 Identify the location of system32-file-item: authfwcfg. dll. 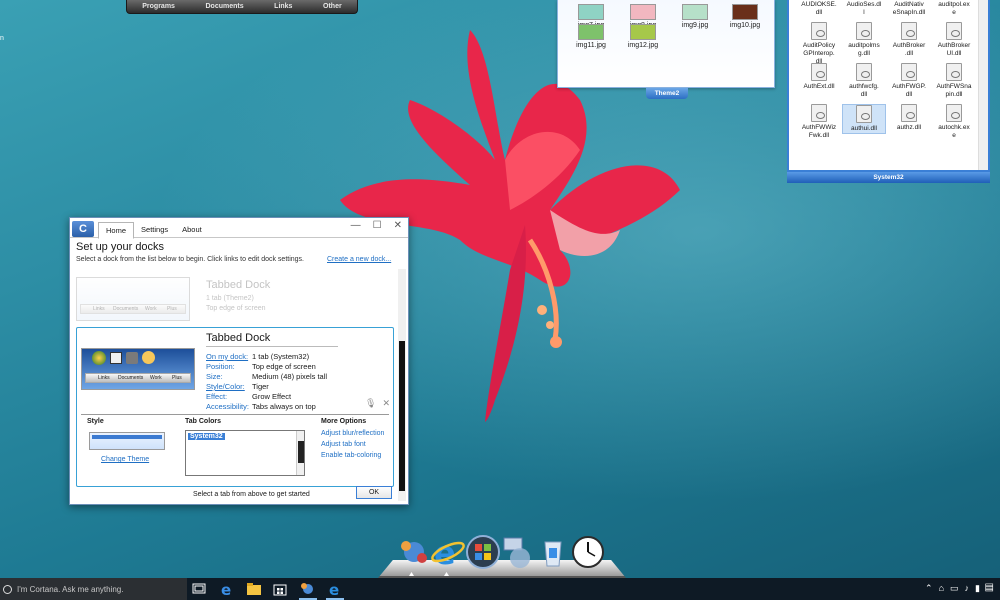
(864, 81).